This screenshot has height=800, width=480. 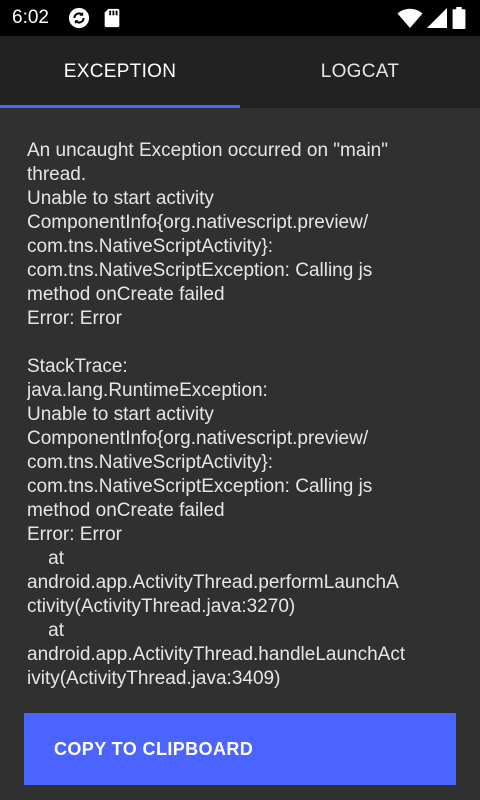 What do you see at coordinates (240, 749) in the screenshot?
I see `copy-to-clipboard-button: COPY TO CLIPBOARD` at bounding box center [240, 749].